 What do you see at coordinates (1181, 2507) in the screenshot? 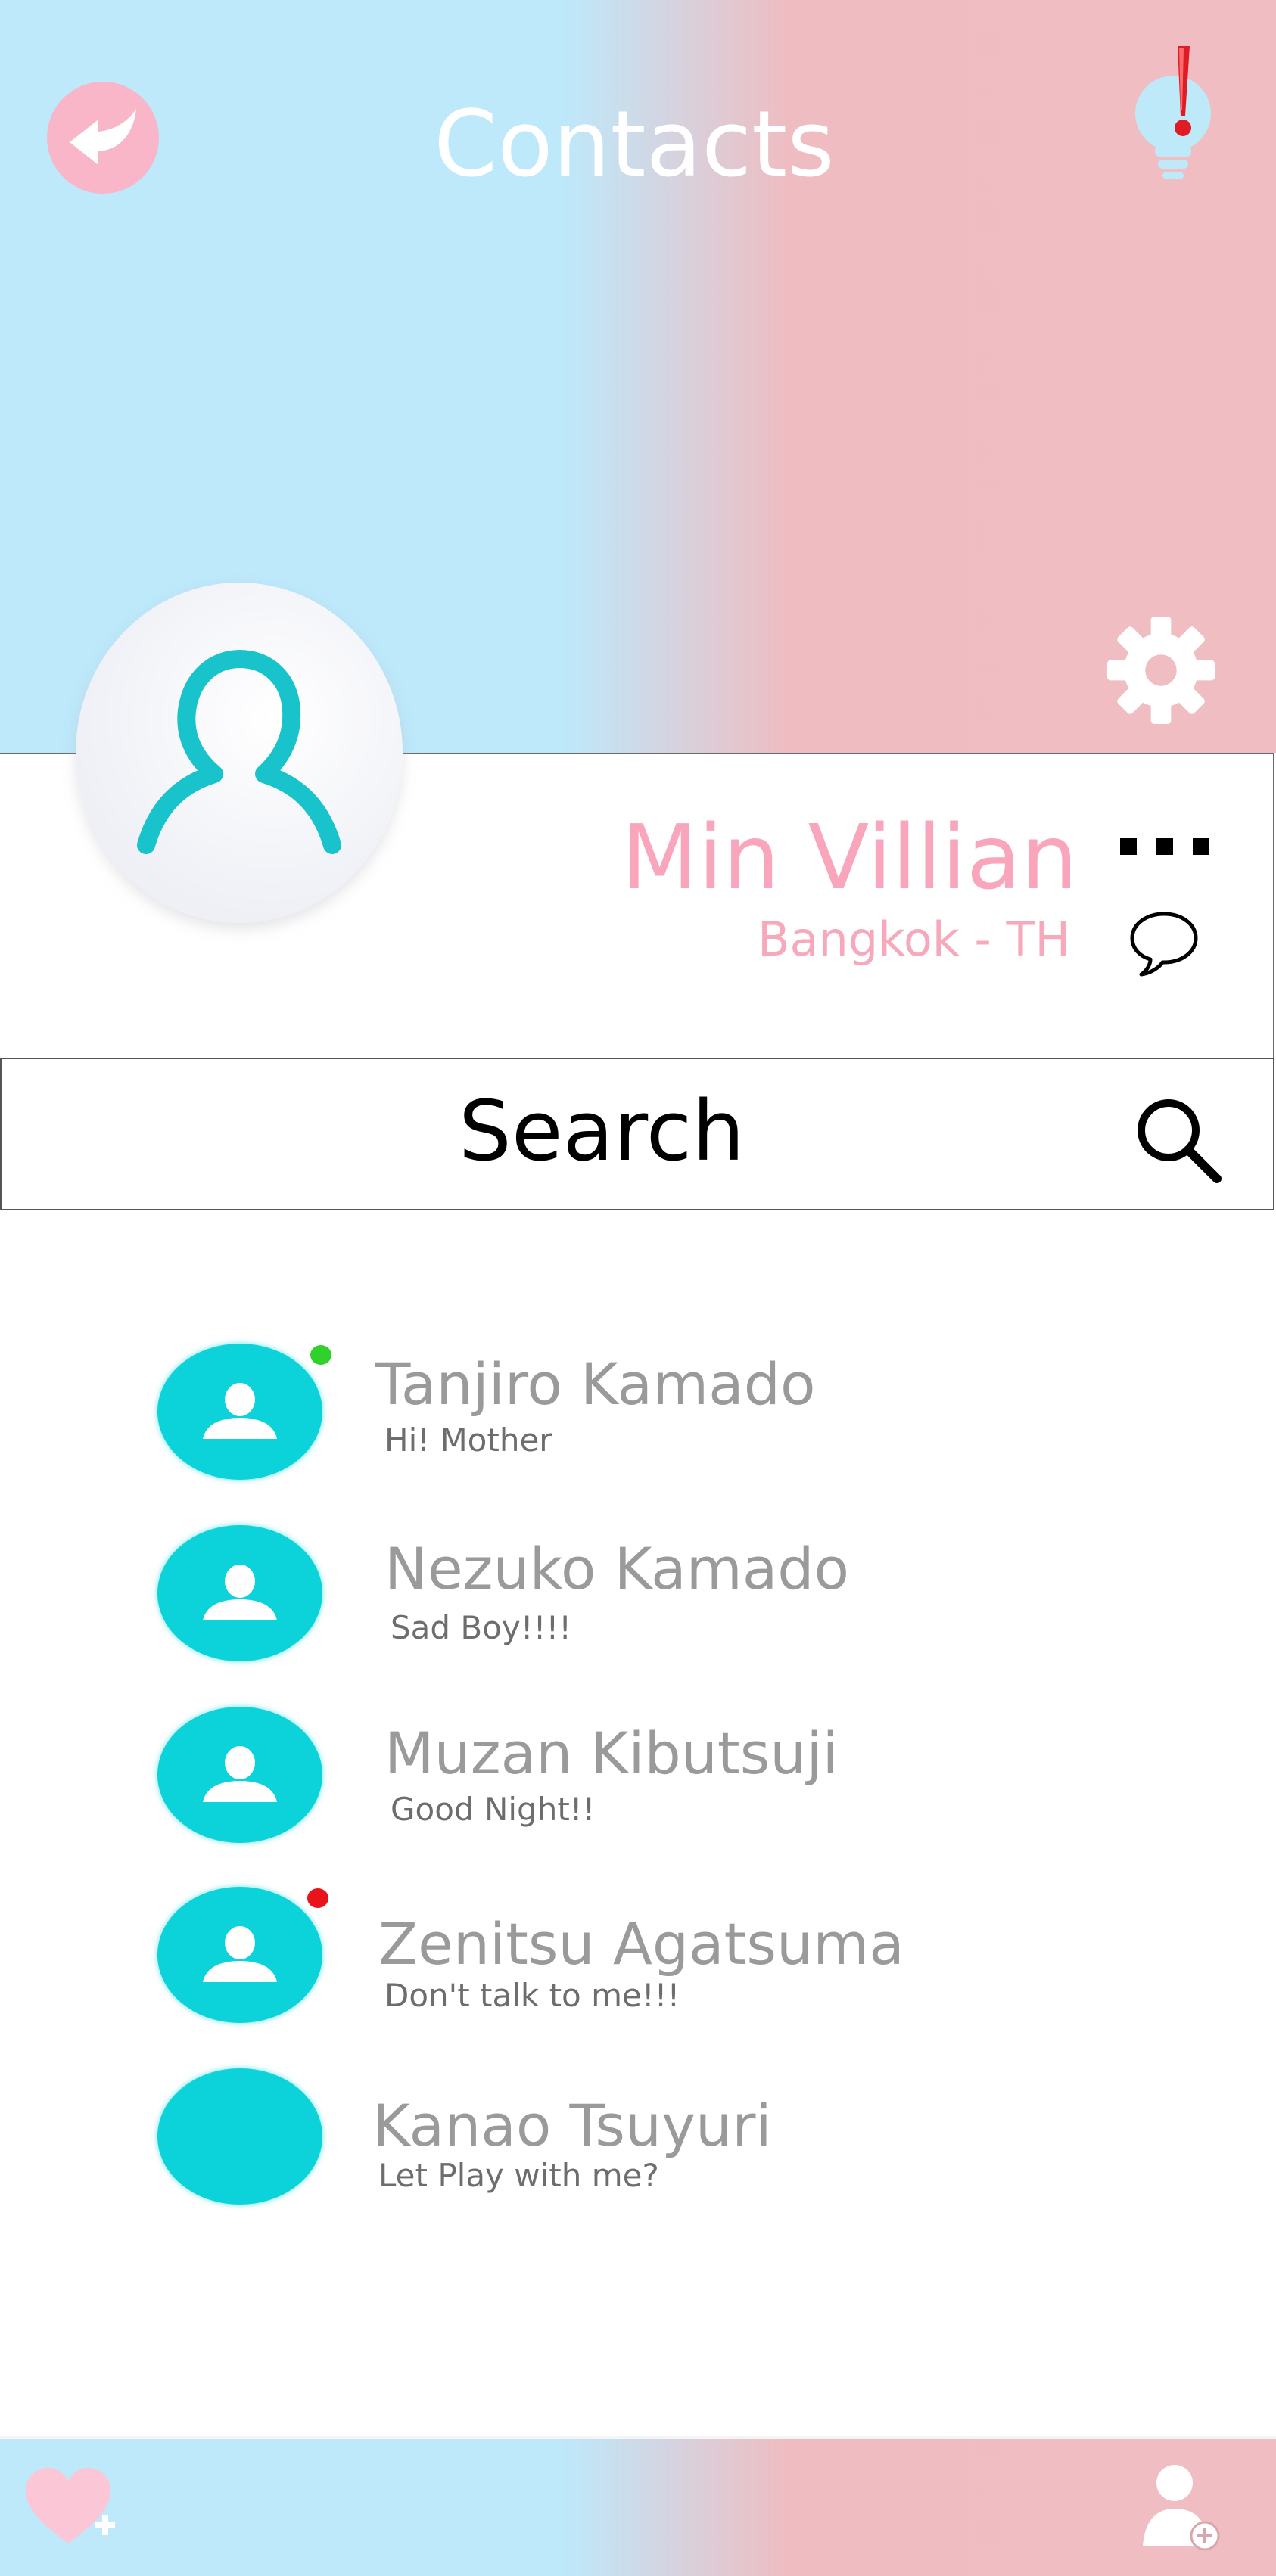
I see `add-user-icon` at bounding box center [1181, 2507].